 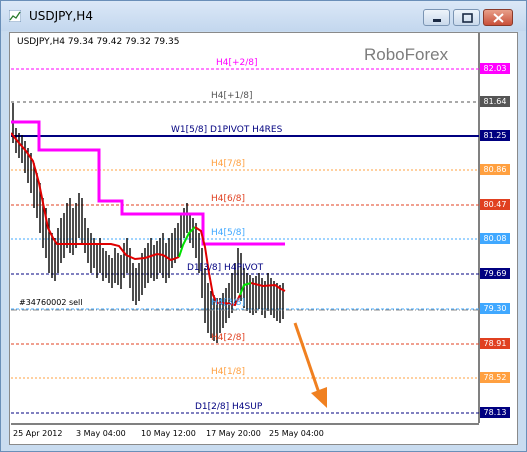 I want to click on level-label: H4[+2/8], so click(x=237, y=63).